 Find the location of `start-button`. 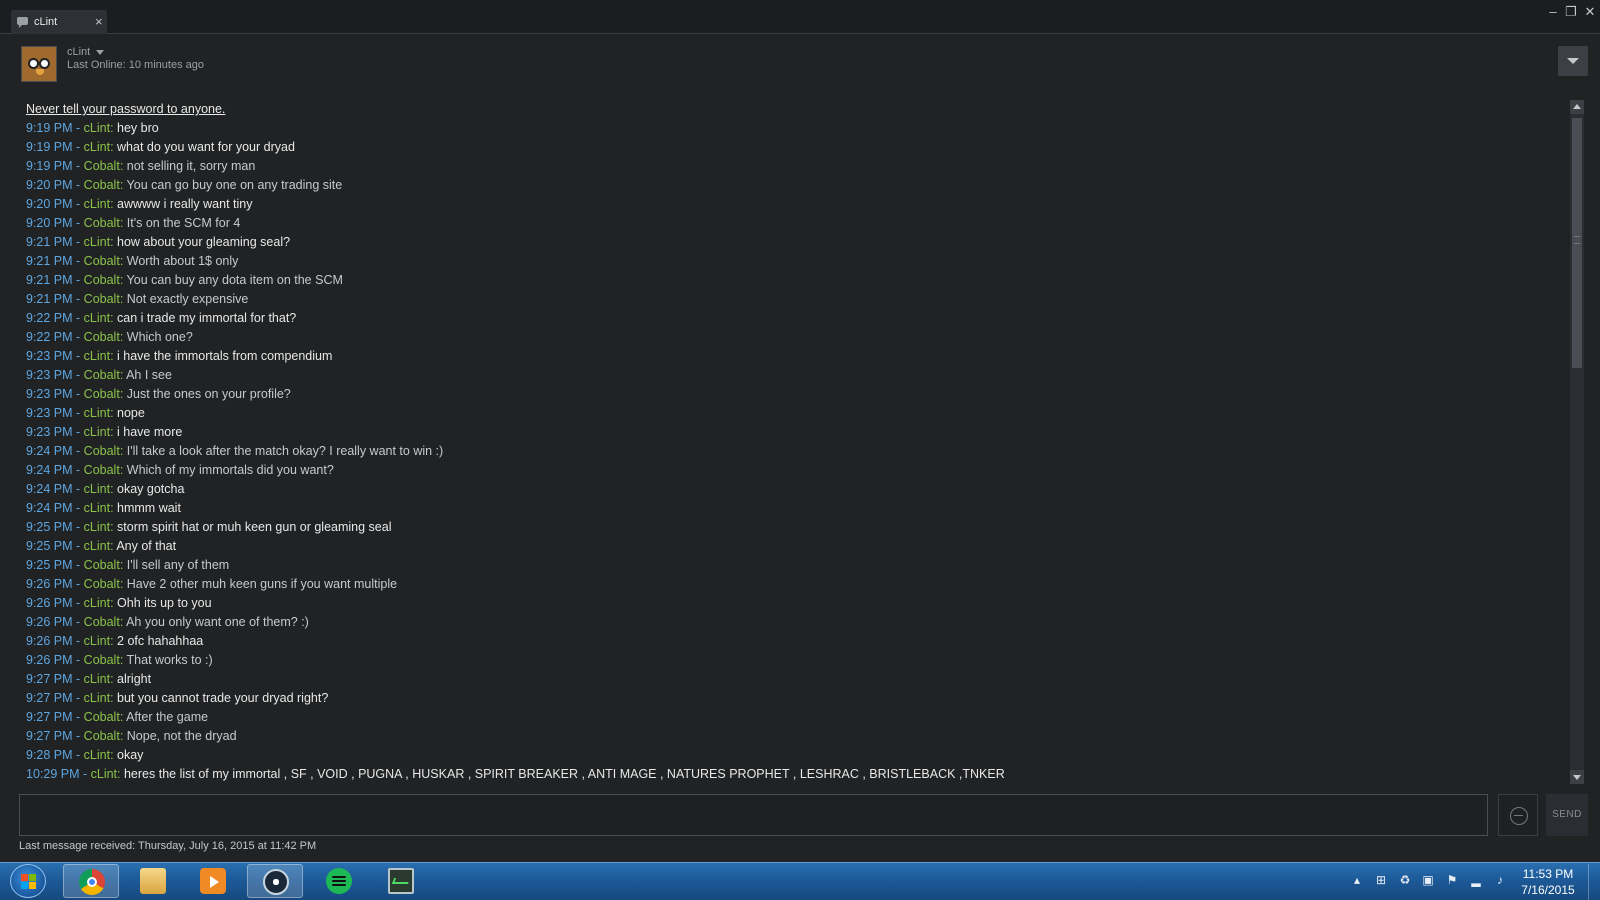

start-button is located at coordinates (28, 881).